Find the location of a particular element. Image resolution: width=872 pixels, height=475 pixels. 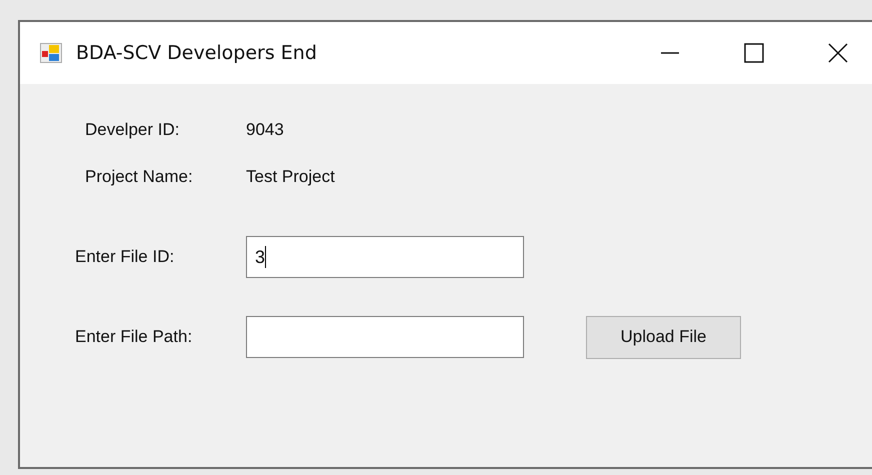

upload-button: Upload File is located at coordinates (663, 337).